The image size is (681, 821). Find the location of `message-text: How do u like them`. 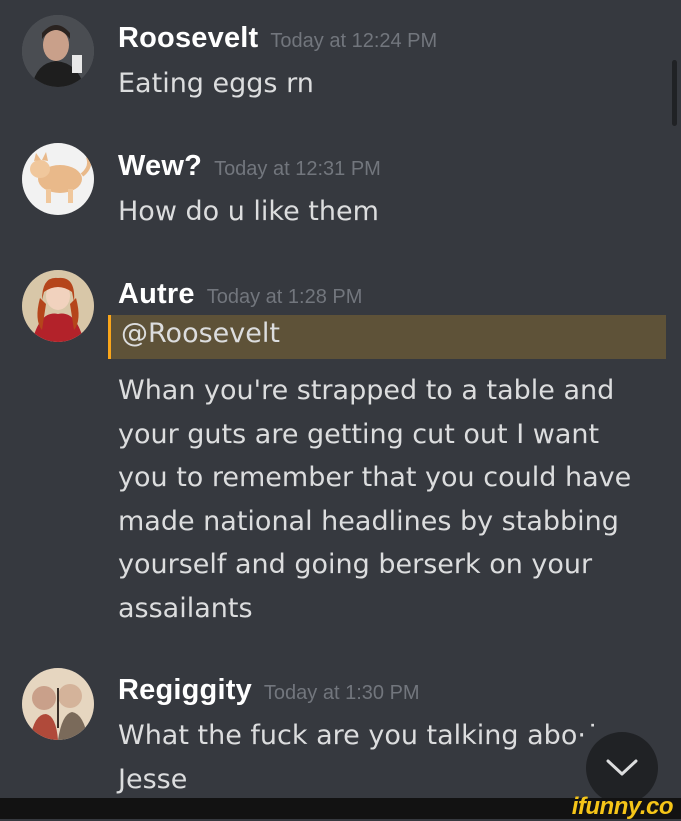

message-text: How do u like them is located at coordinates (388, 212).